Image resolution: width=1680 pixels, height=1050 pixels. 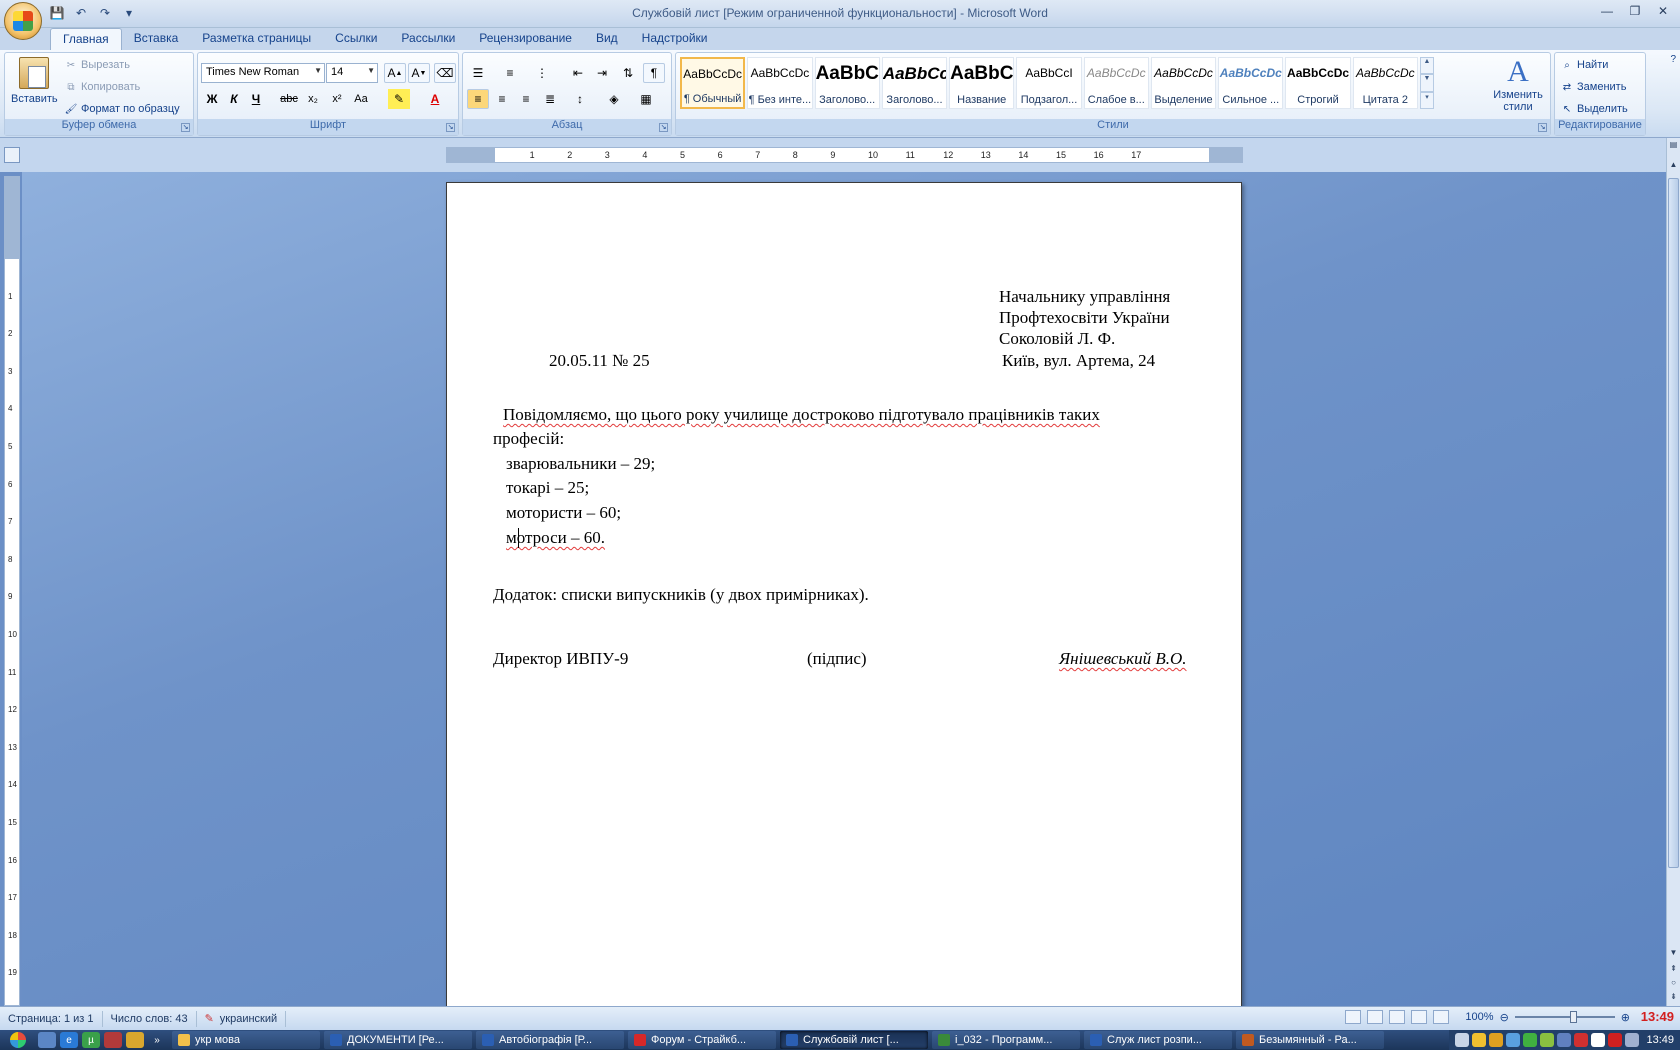 I want to click on paragraph-launcher-icon: ↘, so click(x=663, y=127).